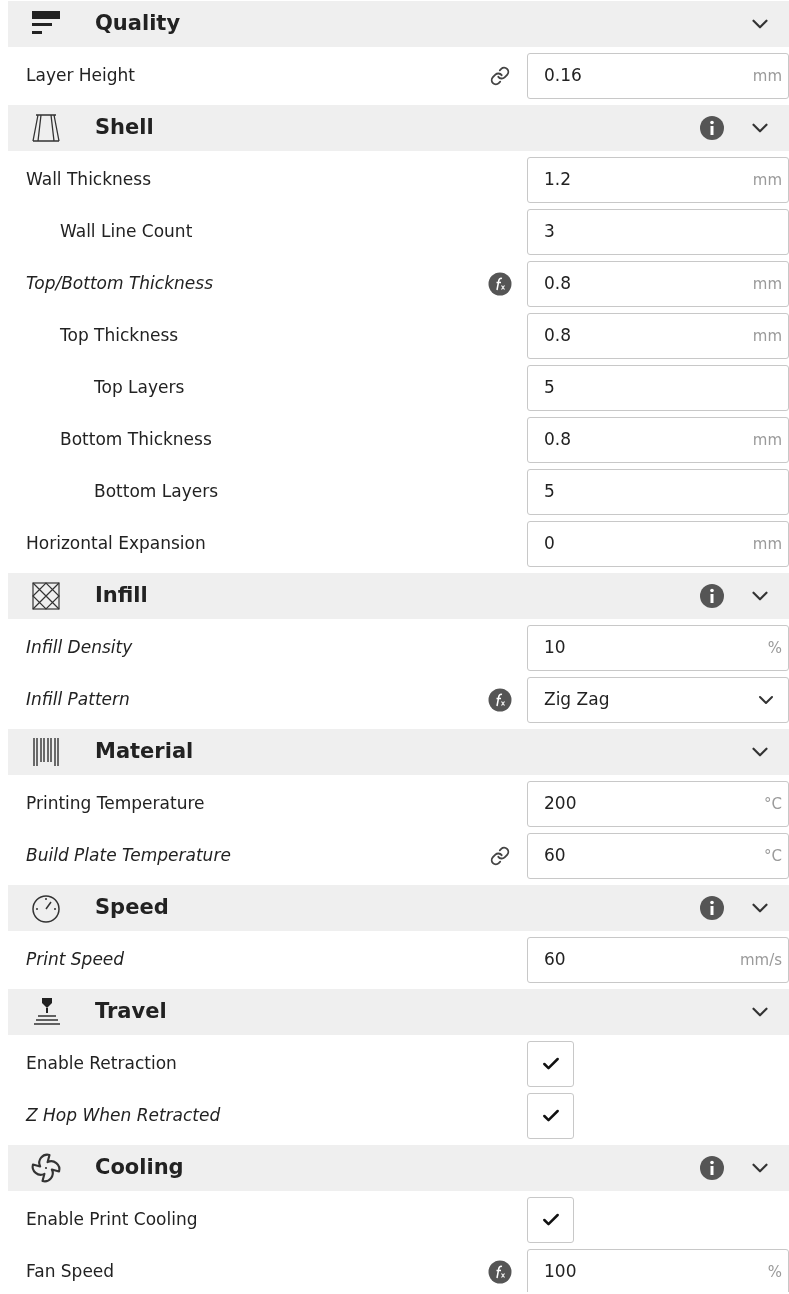 Image resolution: width=789 pixels, height=1294 pixels. Describe the element at coordinates (658, 544) in the screenshot. I see `number-field: 0 mm` at that location.